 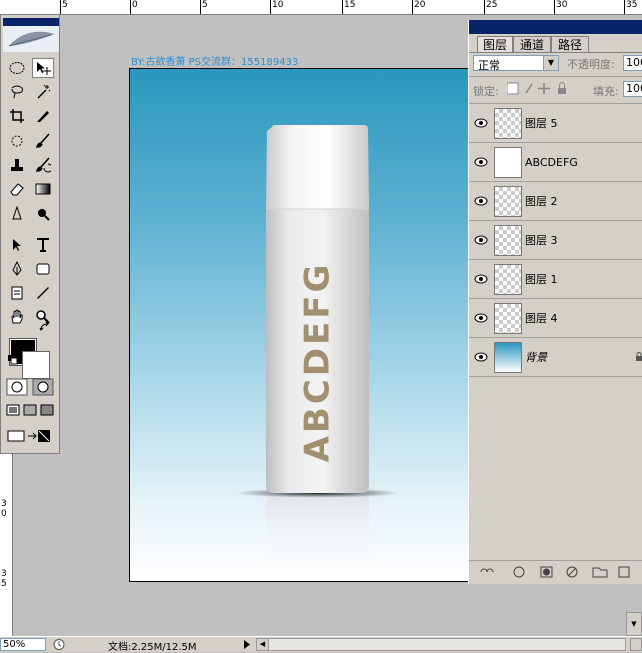 What do you see at coordinates (555, 279) in the screenshot?
I see `layer-row: 图层 1` at bounding box center [555, 279].